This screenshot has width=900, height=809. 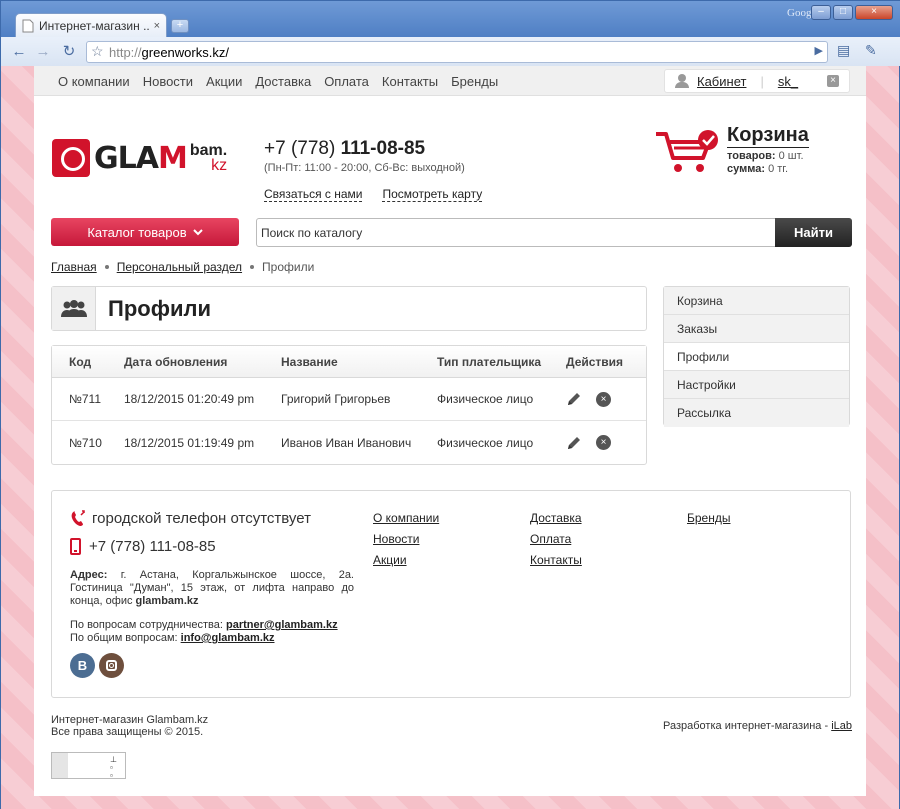 What do you see at coordinates (97, 51) in the screenshot?
I see `bookmark-star-icon: ☆` at bounding box center [97, 51].